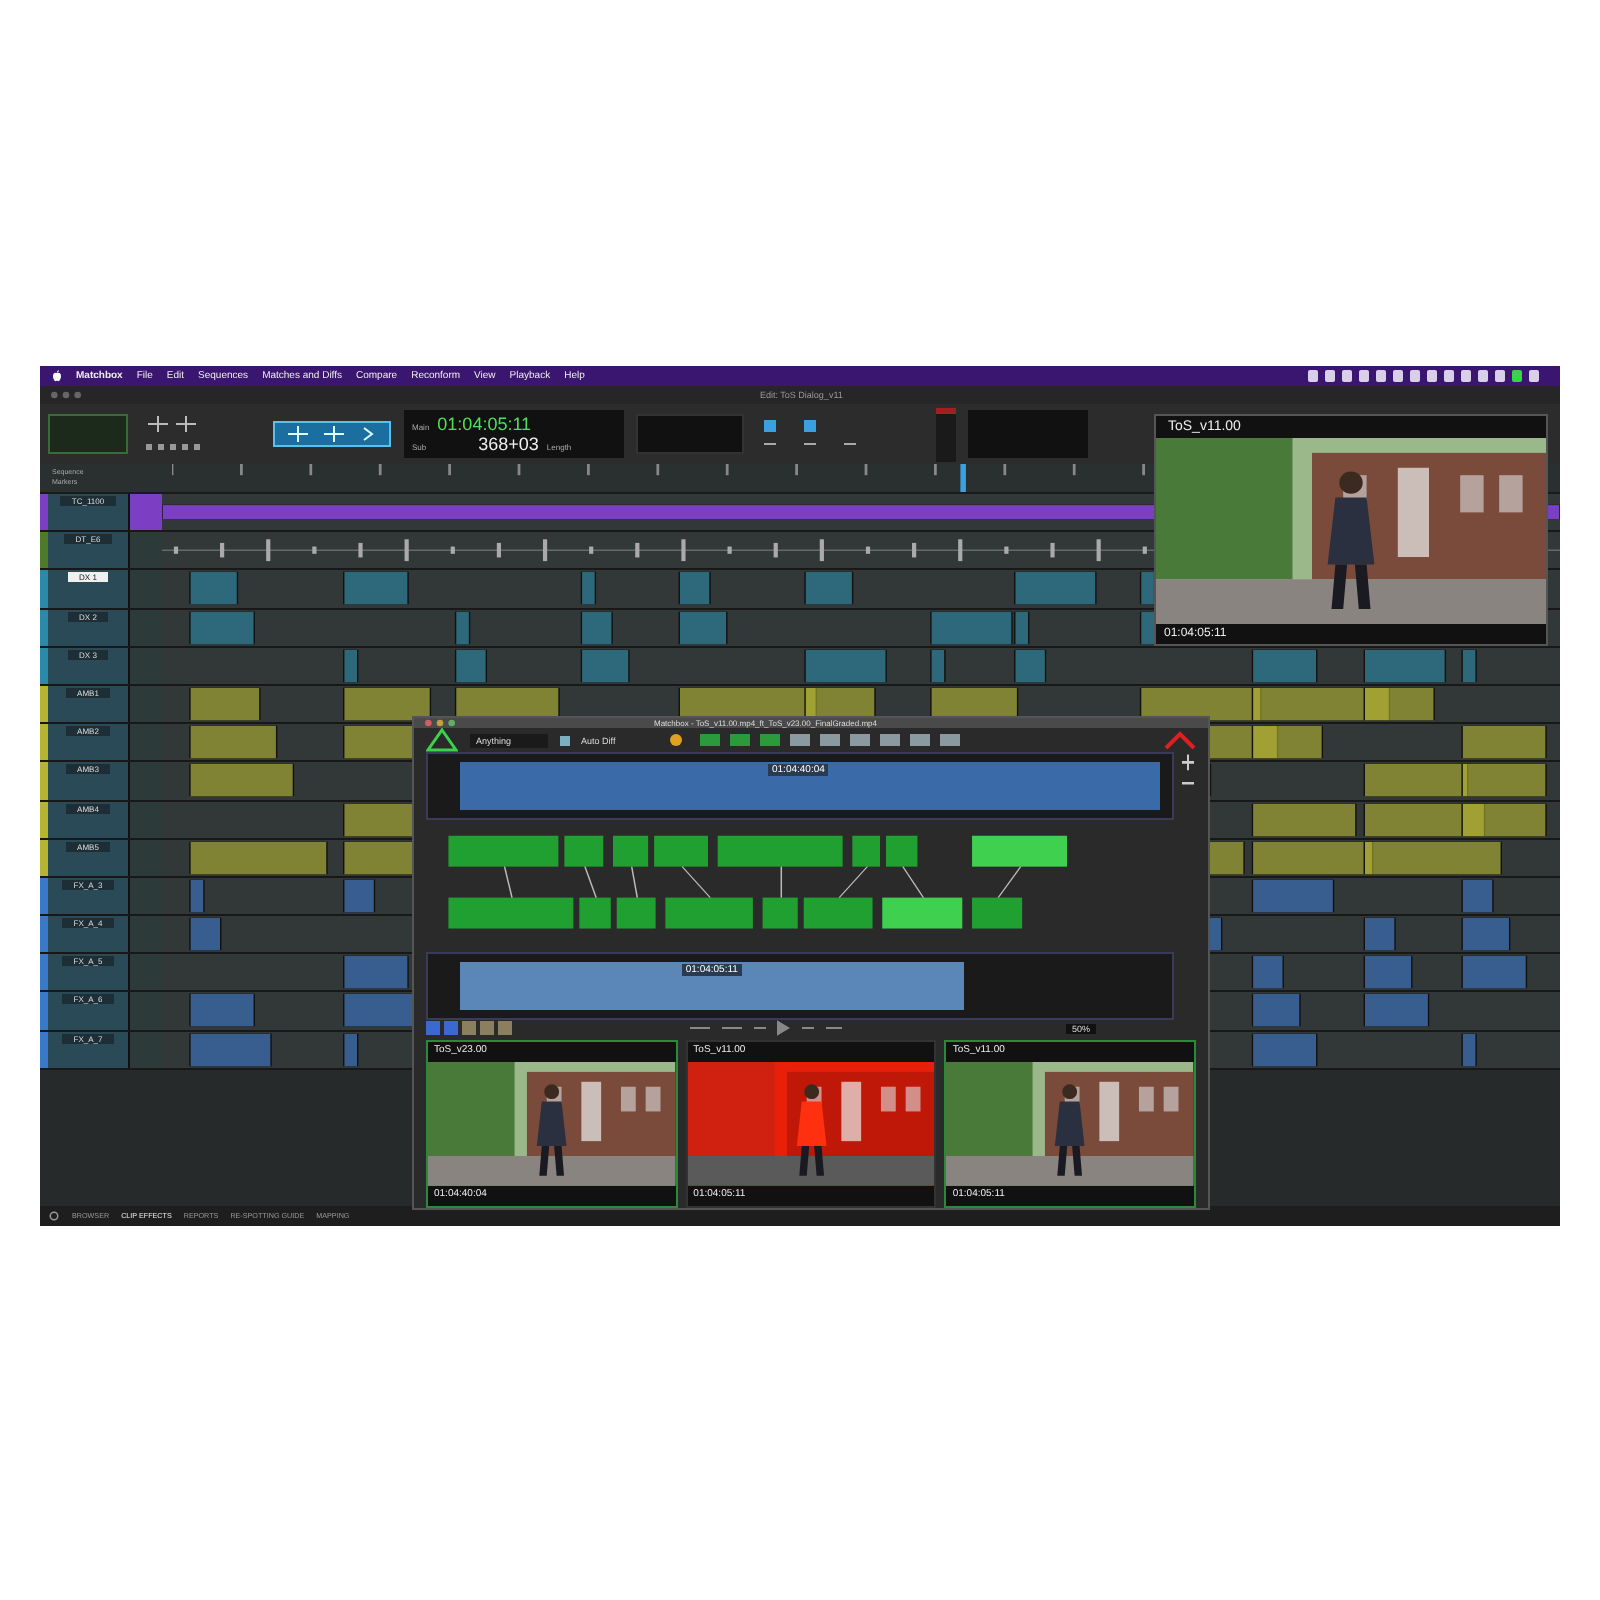 The image size is (1600, 1600). Describe the element at coordinates (332, 434) in the screenshot. I see `tool-mode-buttons` at that location.